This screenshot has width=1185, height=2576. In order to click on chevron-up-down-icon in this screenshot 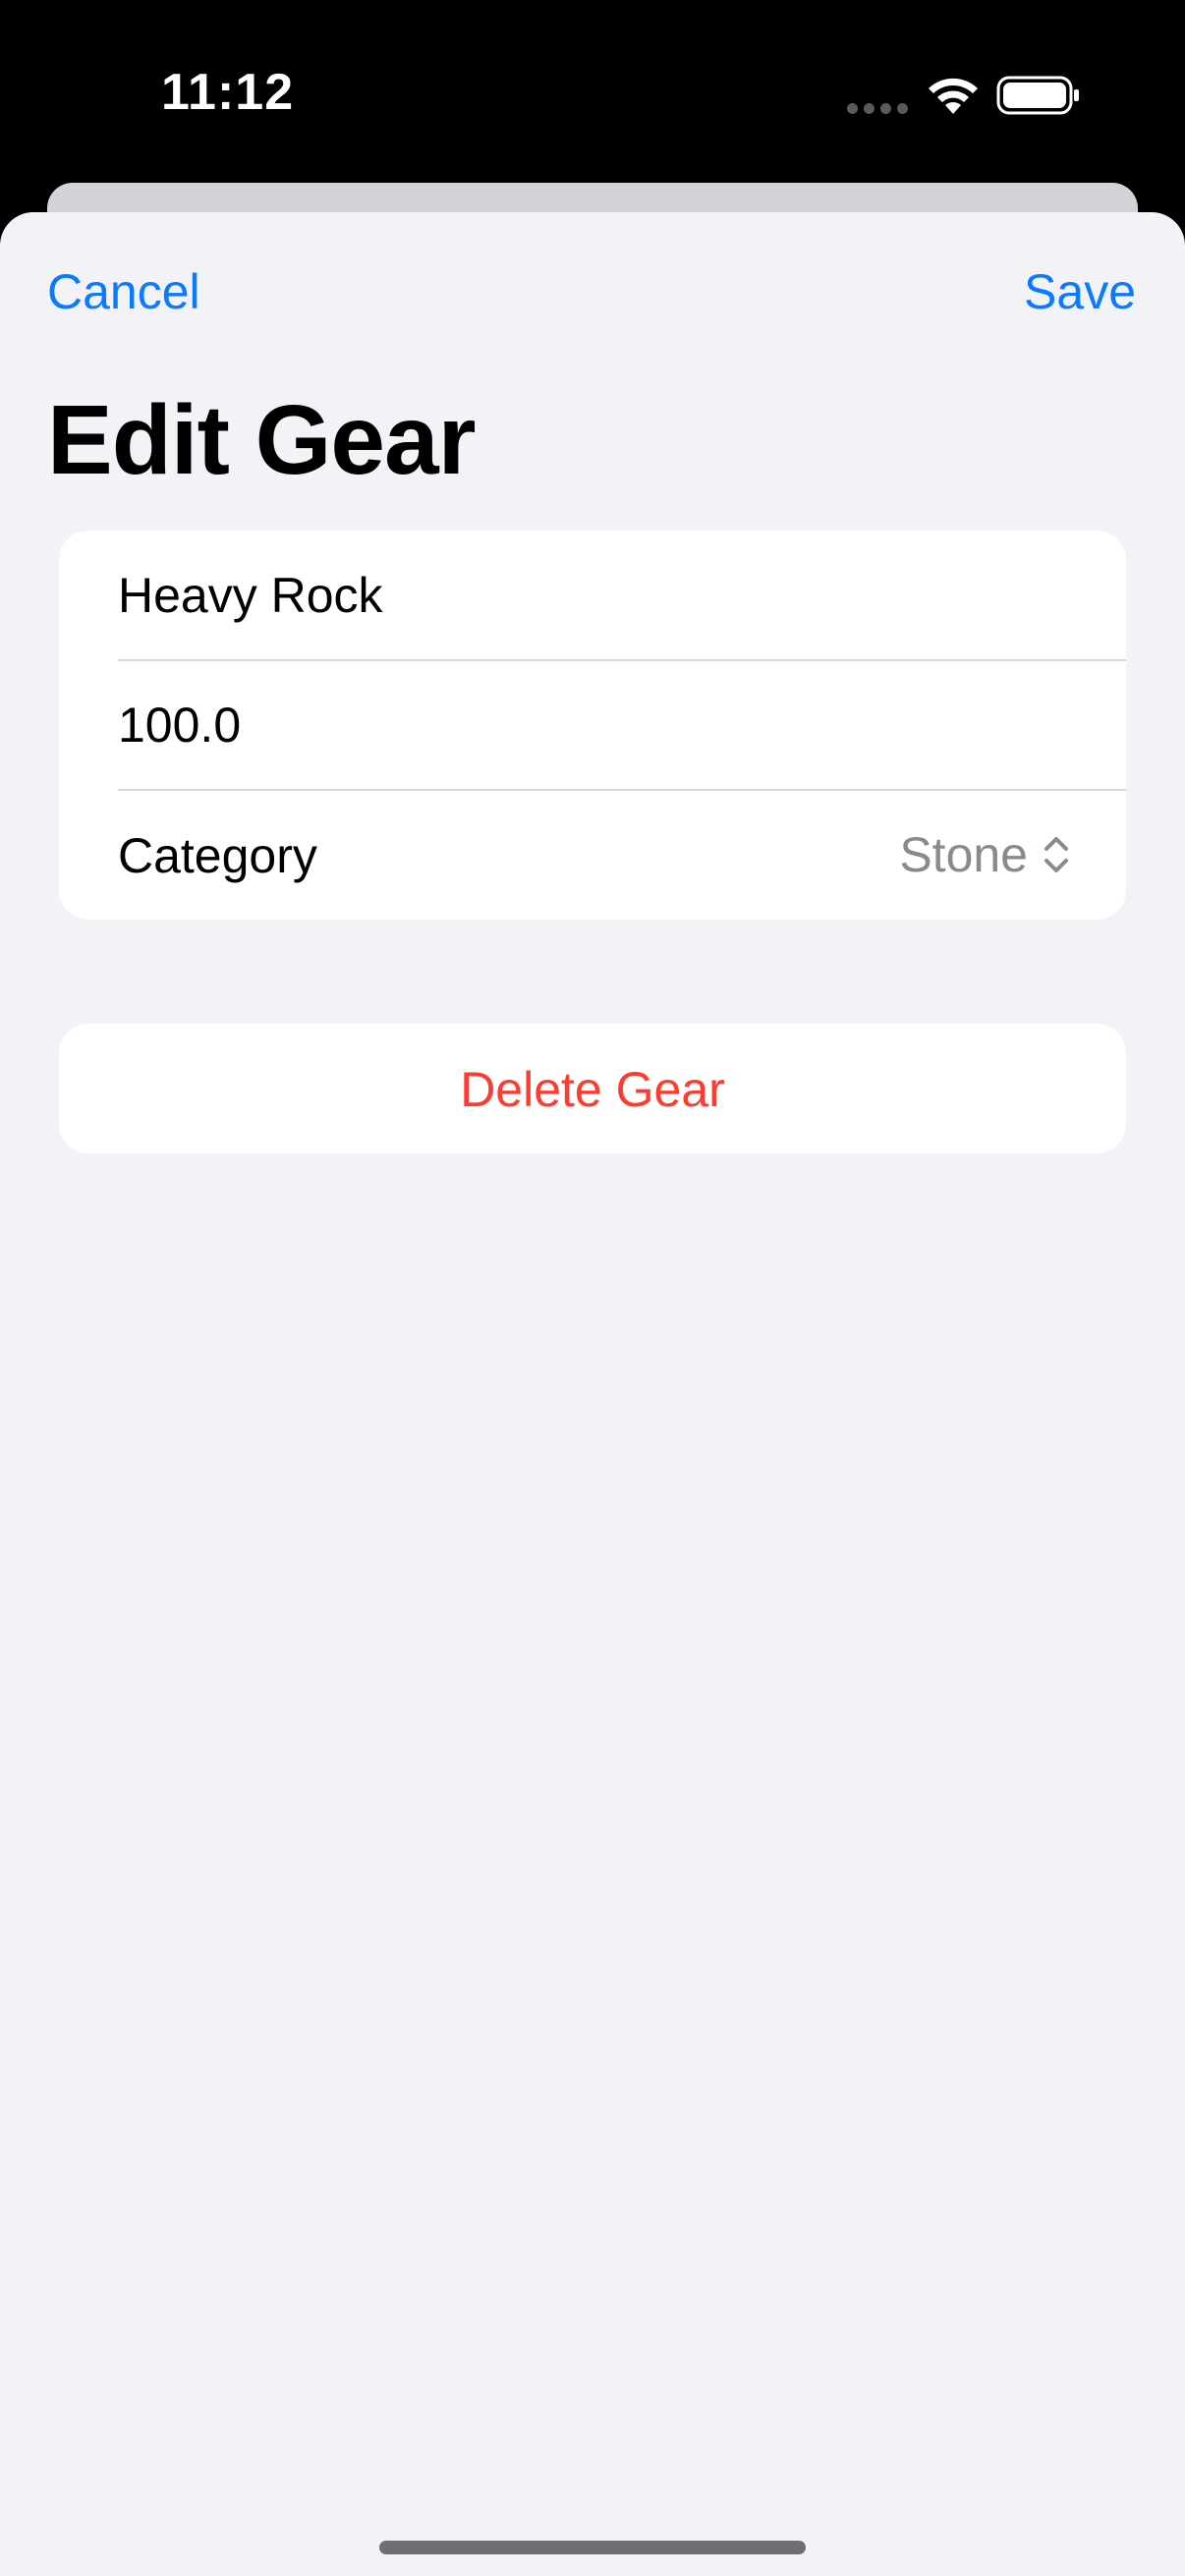, I will do `click(1056, 854)`.